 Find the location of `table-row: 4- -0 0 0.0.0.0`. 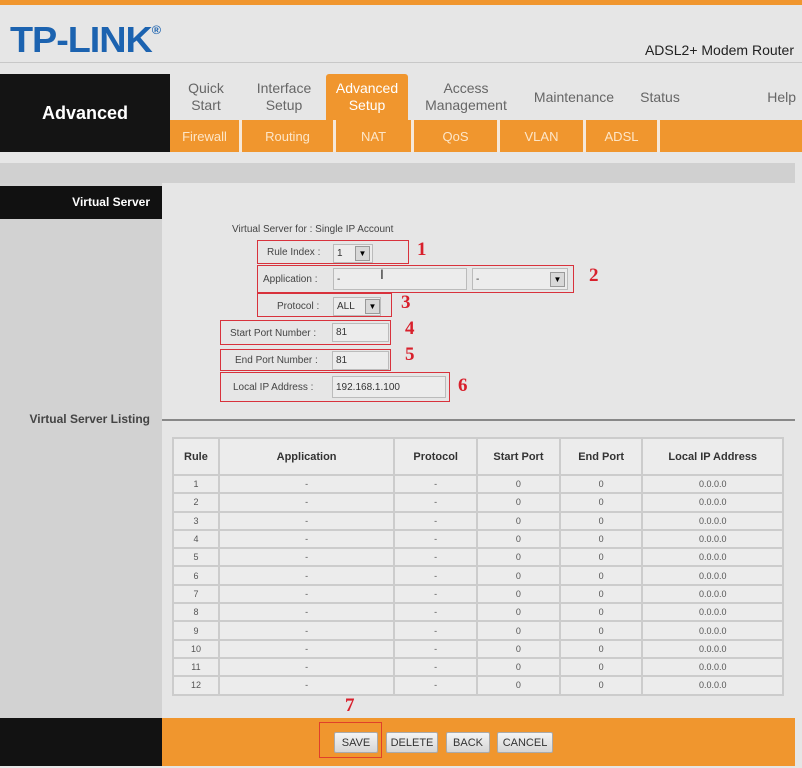

table-row: 4- -0 0 0.0.0.0 is located at coordinates (478, 539).